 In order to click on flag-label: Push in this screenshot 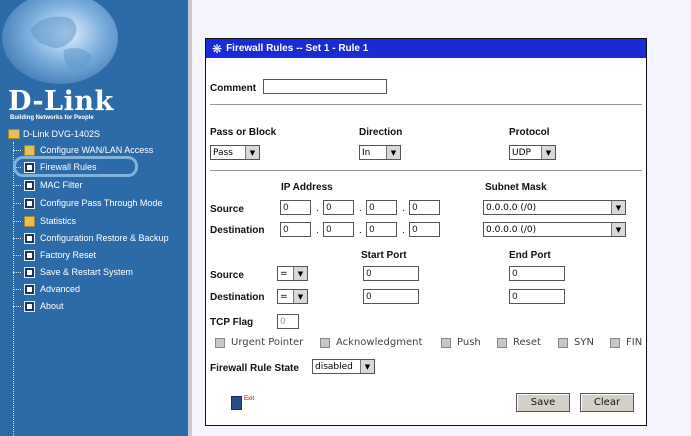, I will do `click(469, 342)`.